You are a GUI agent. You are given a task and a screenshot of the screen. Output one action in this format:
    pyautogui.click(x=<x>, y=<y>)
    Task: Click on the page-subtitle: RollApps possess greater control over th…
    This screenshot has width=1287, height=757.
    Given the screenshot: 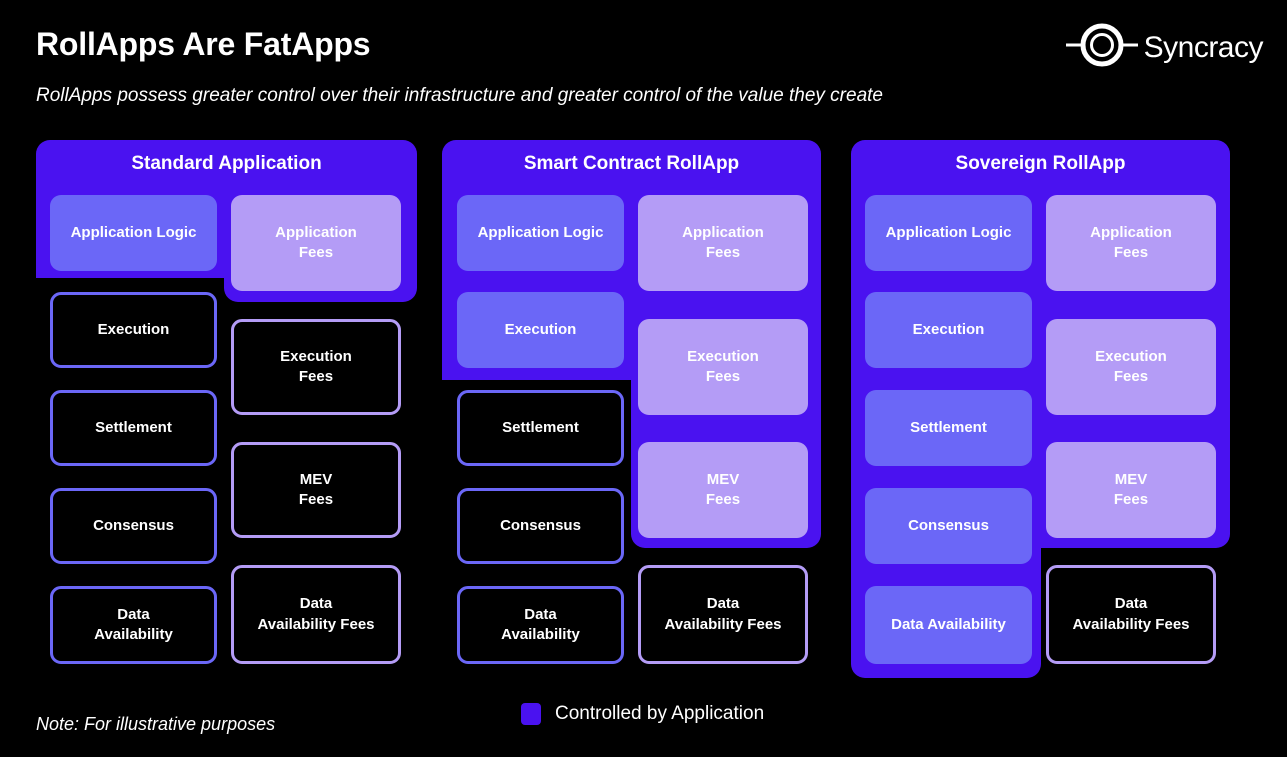 What is the action you would take?
    pyautogui.click(x=459, y=95)
    